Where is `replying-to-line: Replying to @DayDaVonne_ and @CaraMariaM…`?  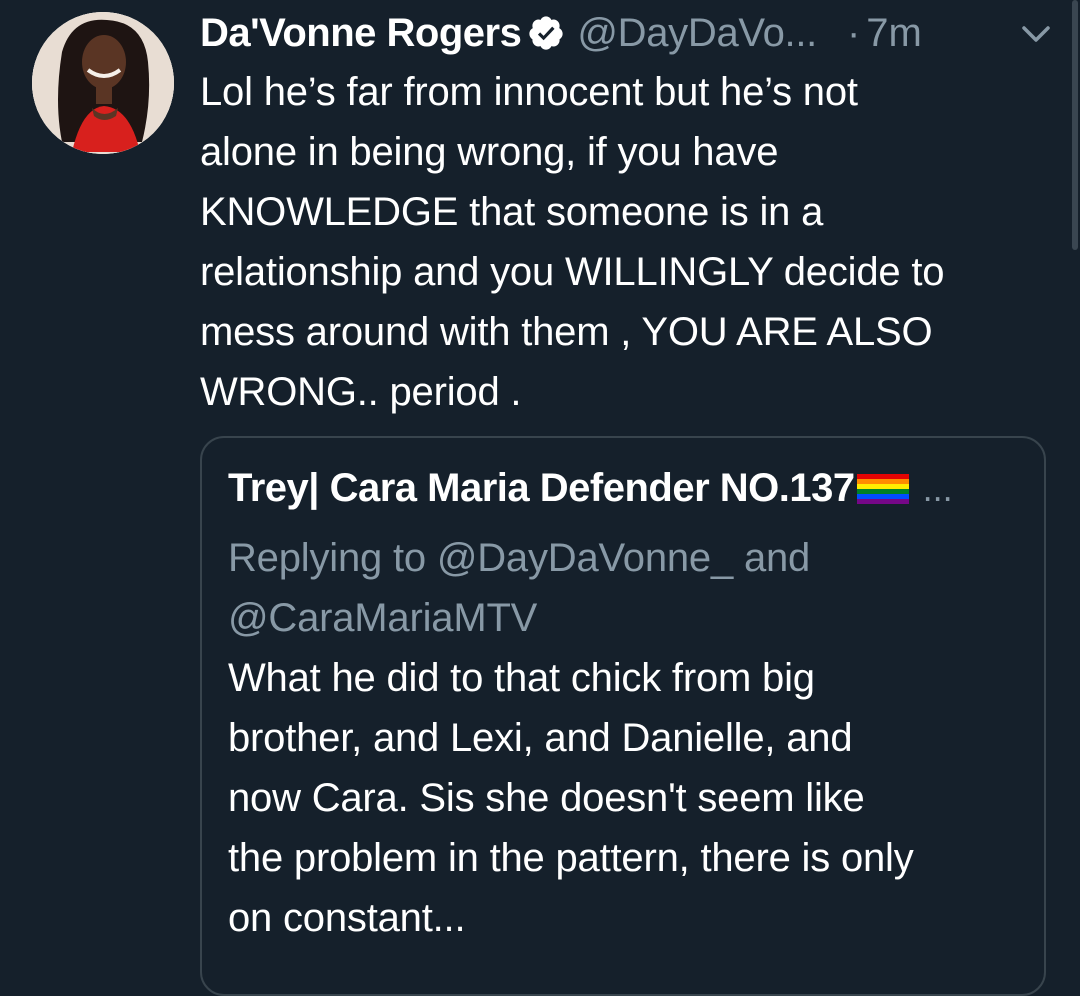 replying-to-line: Replying to @DayDaVonne_ and @CaraMariaM… is located at coordinates (628, 588).